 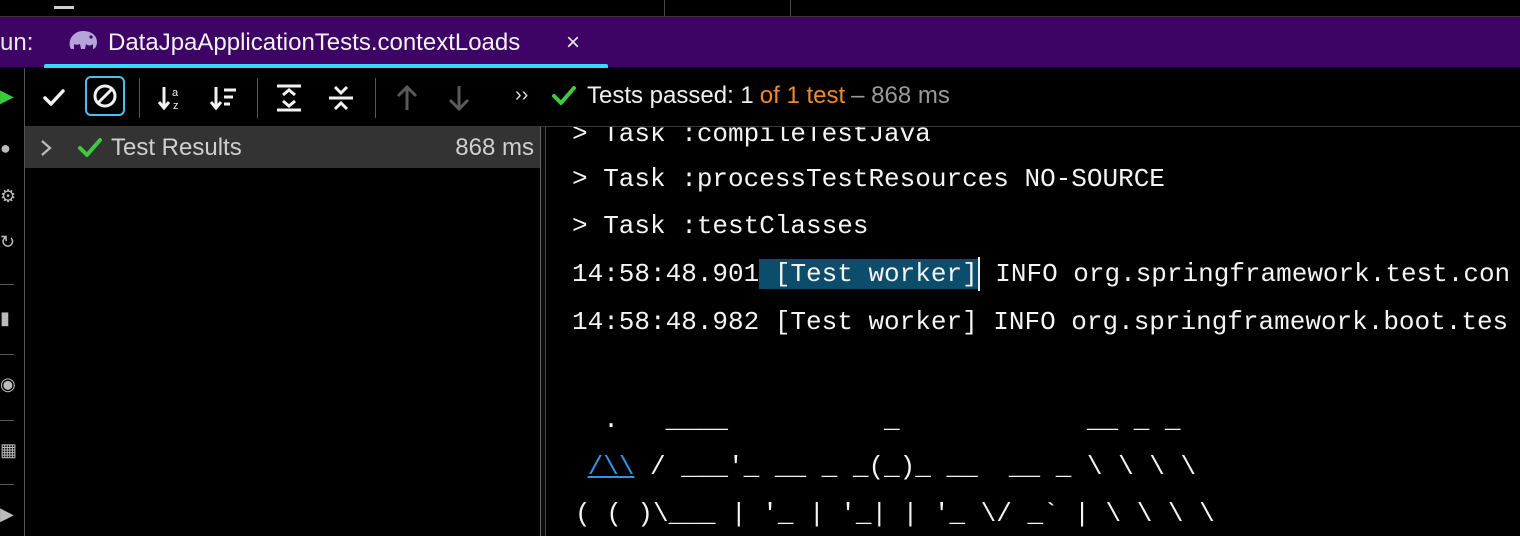 What do you see at coordinates (494, 147) in the screenshot?
I see `tree-row-time: 868 ms` at bounding box center [494, 147].